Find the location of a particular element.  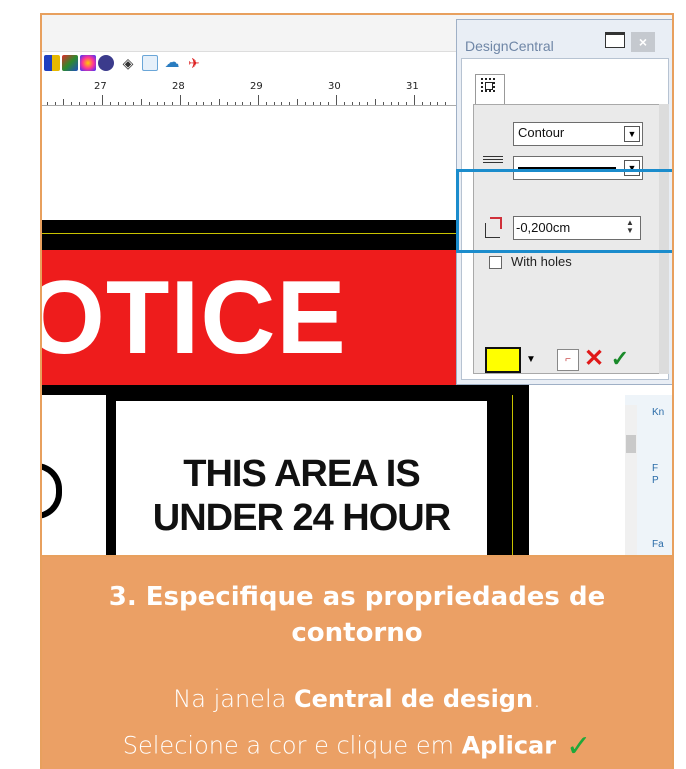

color-grid-icon is located at coordinates (52, 63).